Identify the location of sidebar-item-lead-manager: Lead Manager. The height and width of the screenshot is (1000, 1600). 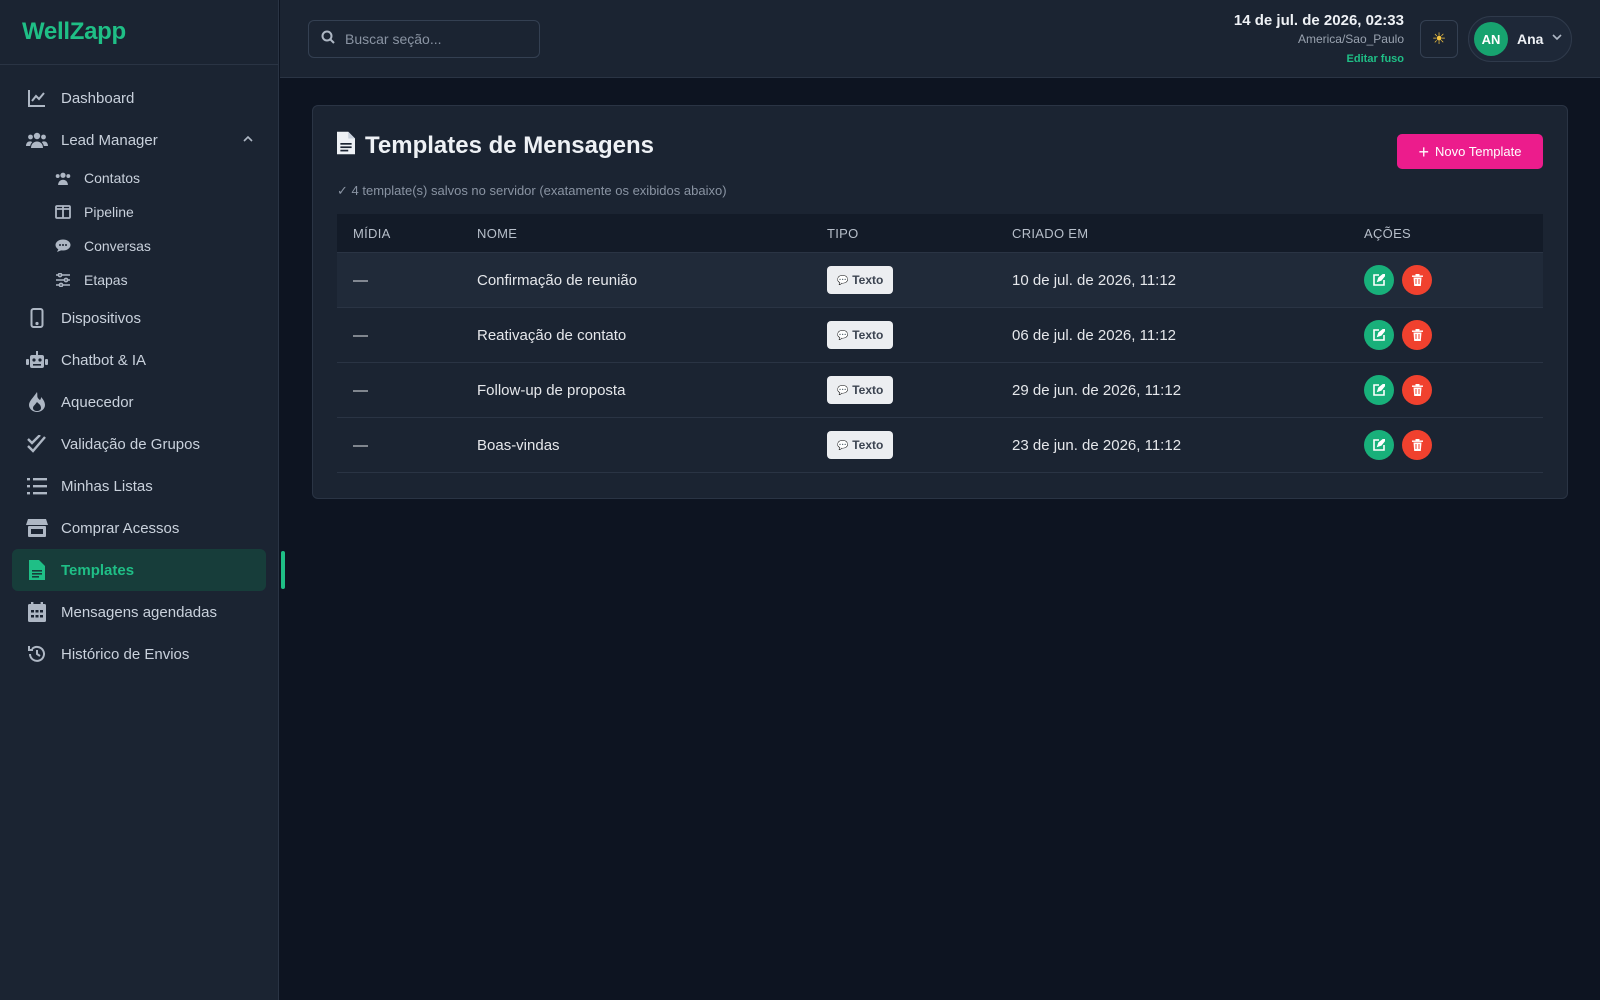
(139, 140).